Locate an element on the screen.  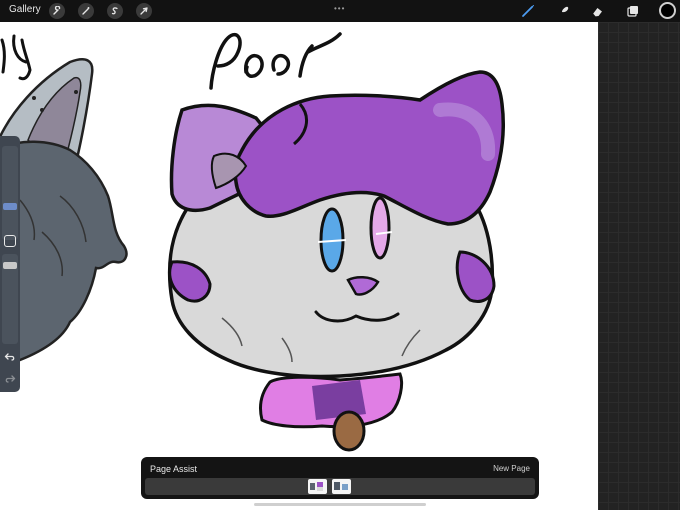
layers-button is located at coordinates (633, 11).